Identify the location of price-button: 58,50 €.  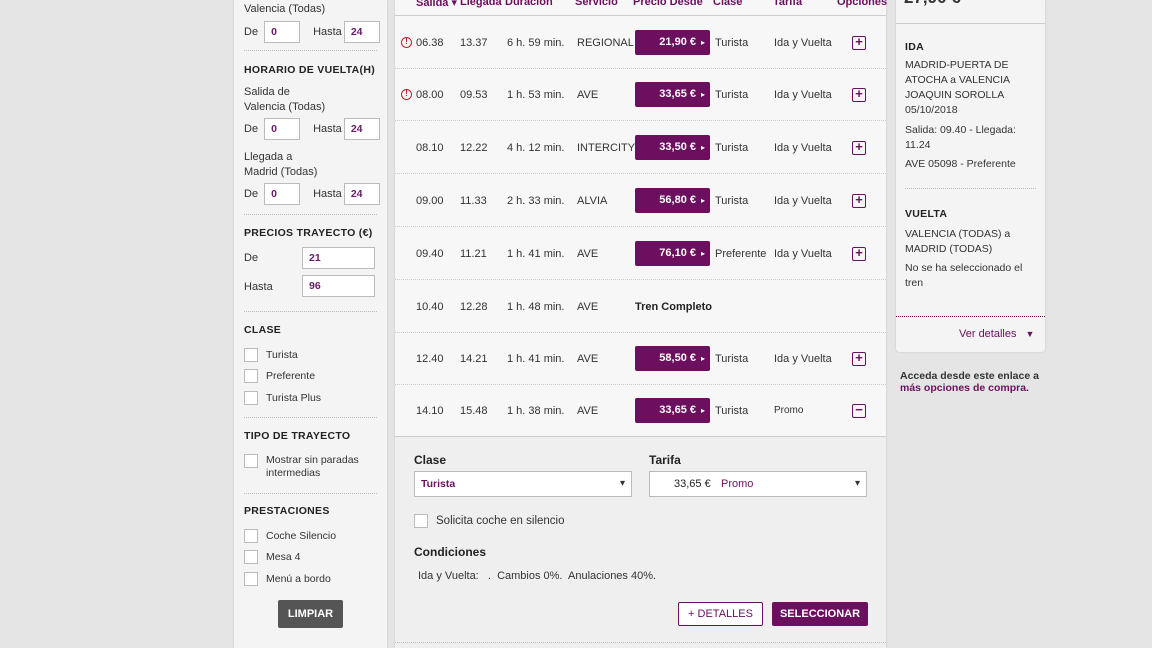
(672, 358).